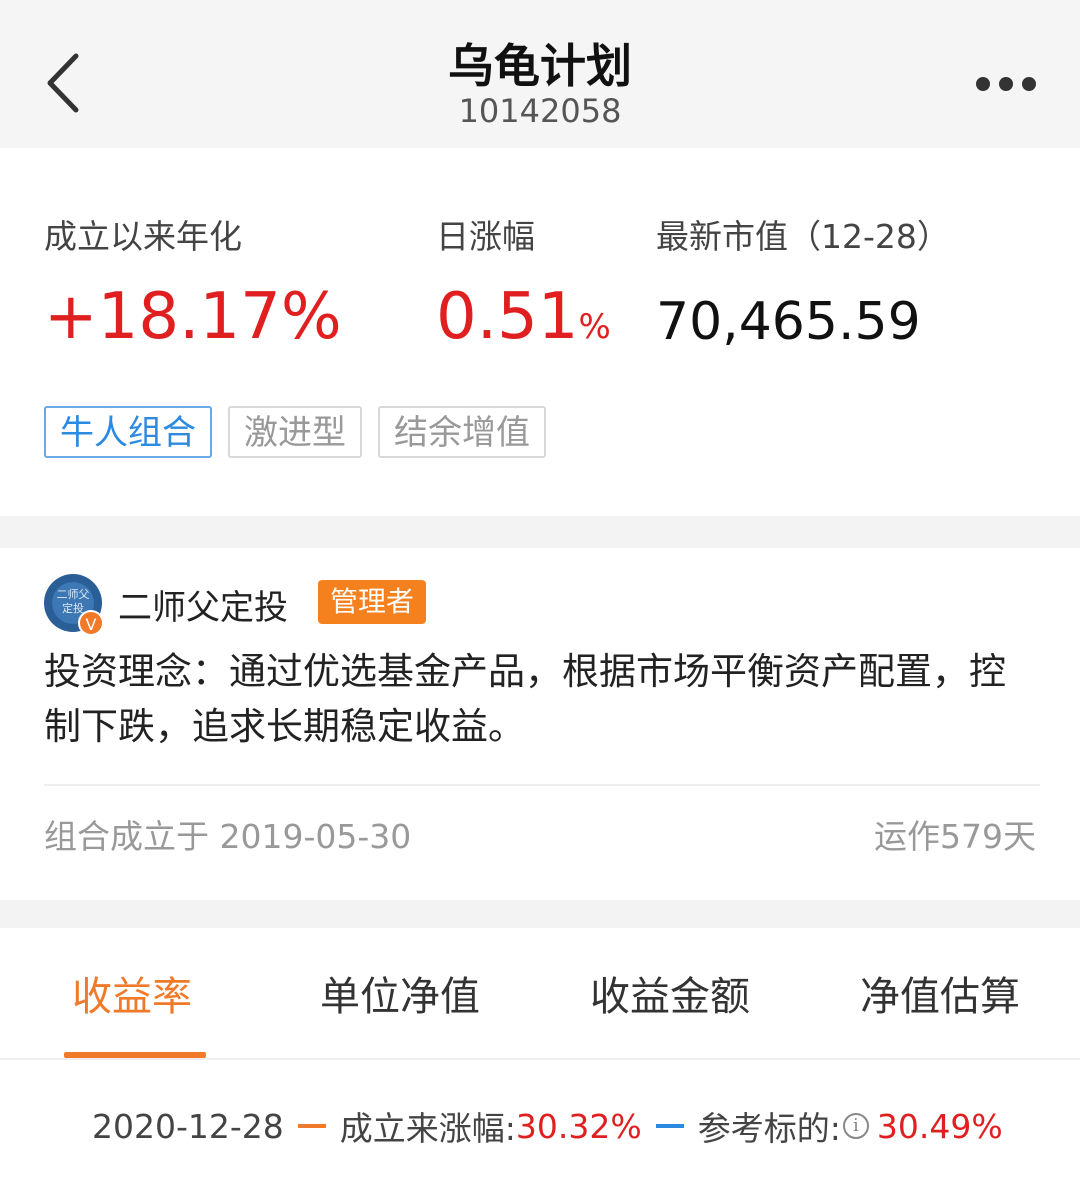 The image size is (1080, 1179). Describe the element at coordinates (462, 432) in the screenshot. I see `tag-surplus: 结余增值` at that location.